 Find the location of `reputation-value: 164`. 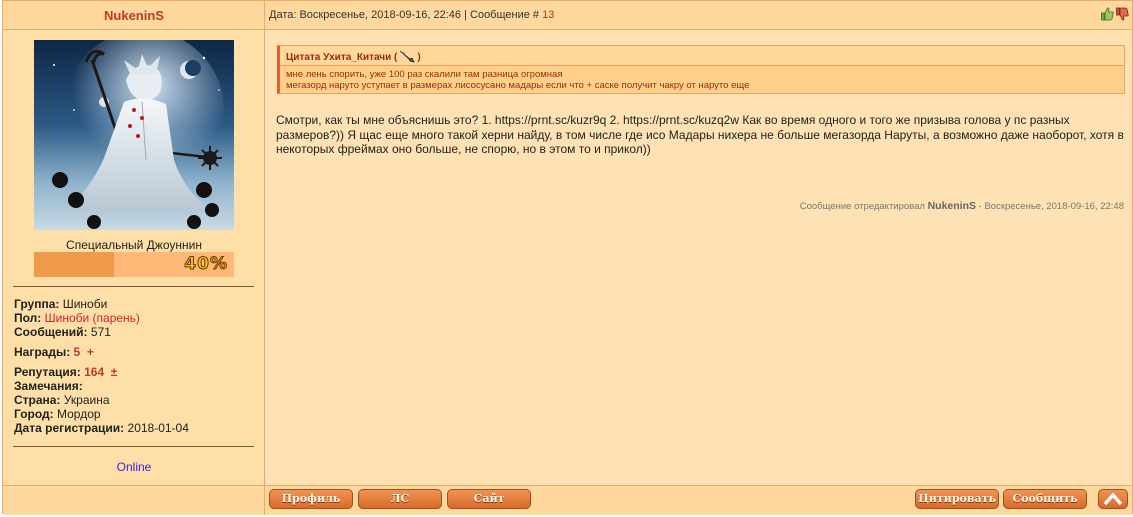

reputation-value: 164 is located at coordinates (94, 372).